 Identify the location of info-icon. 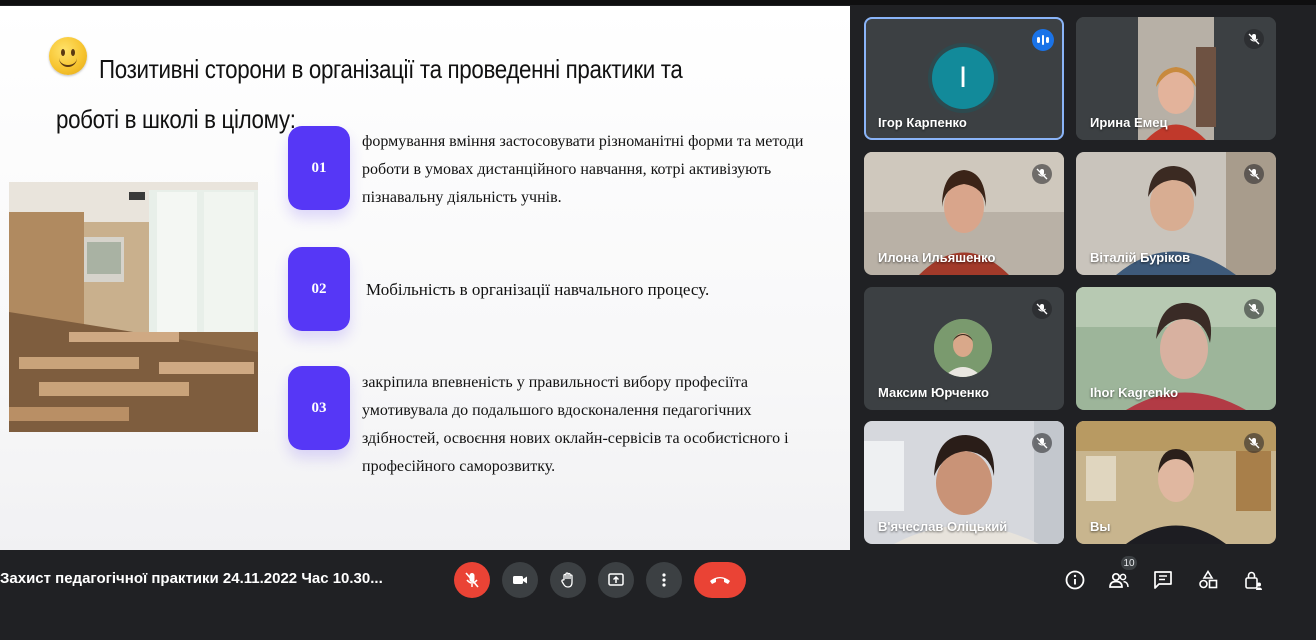
(1075, 580).